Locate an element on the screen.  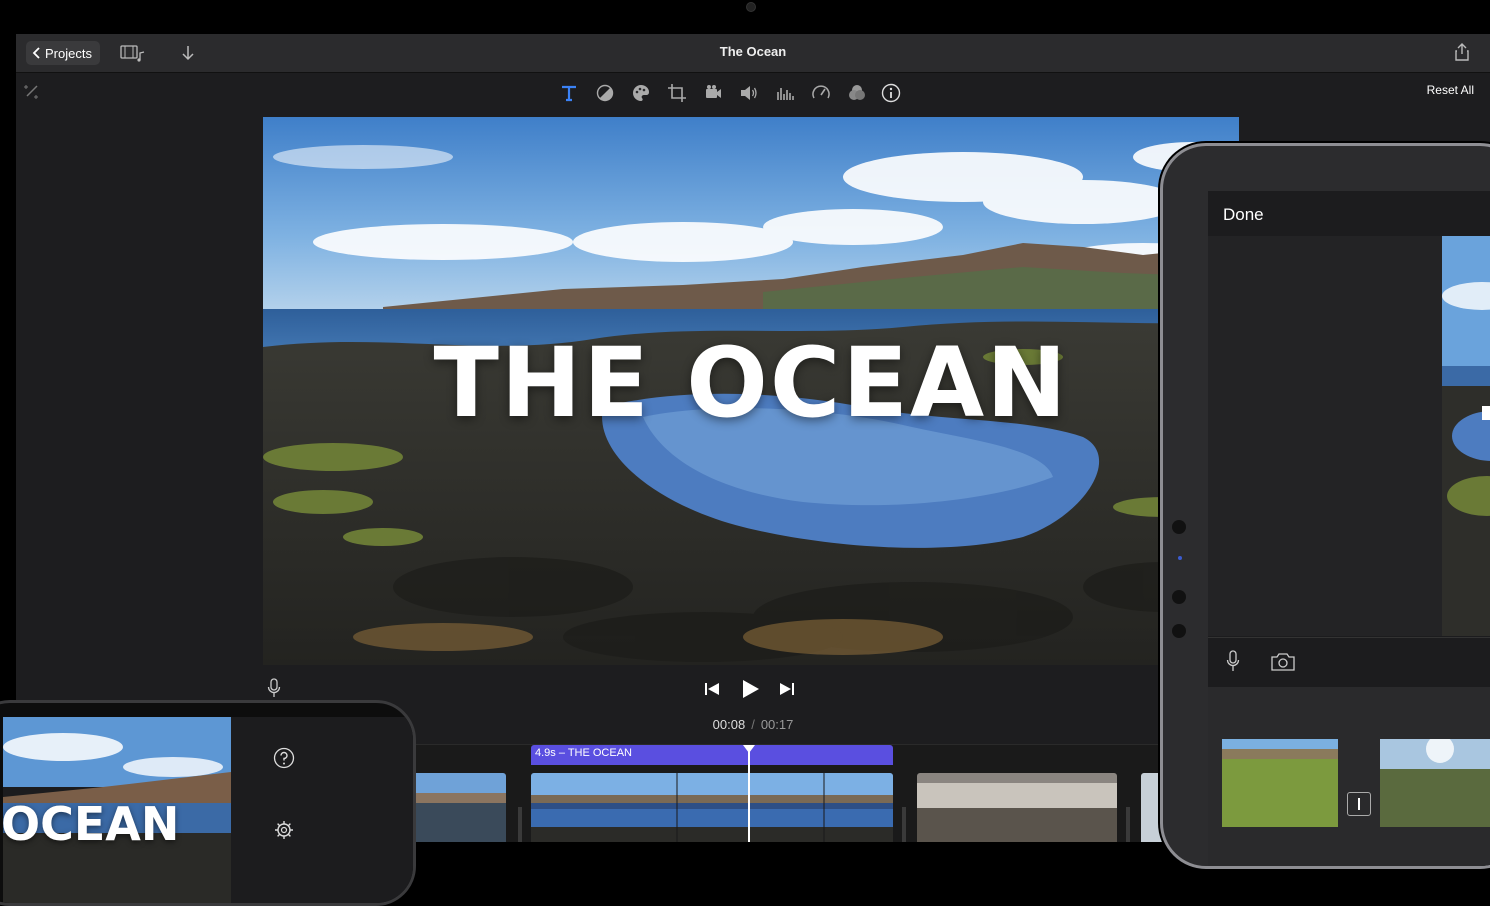
iphone-title-overlay: OCEAN is located at coordinates (91, 824).